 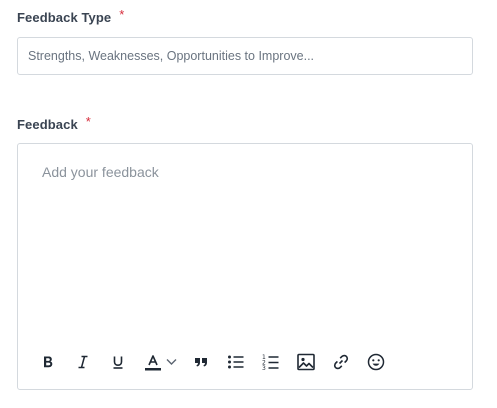 I want to click on blockquote-icon, so click(x=201, y=362).